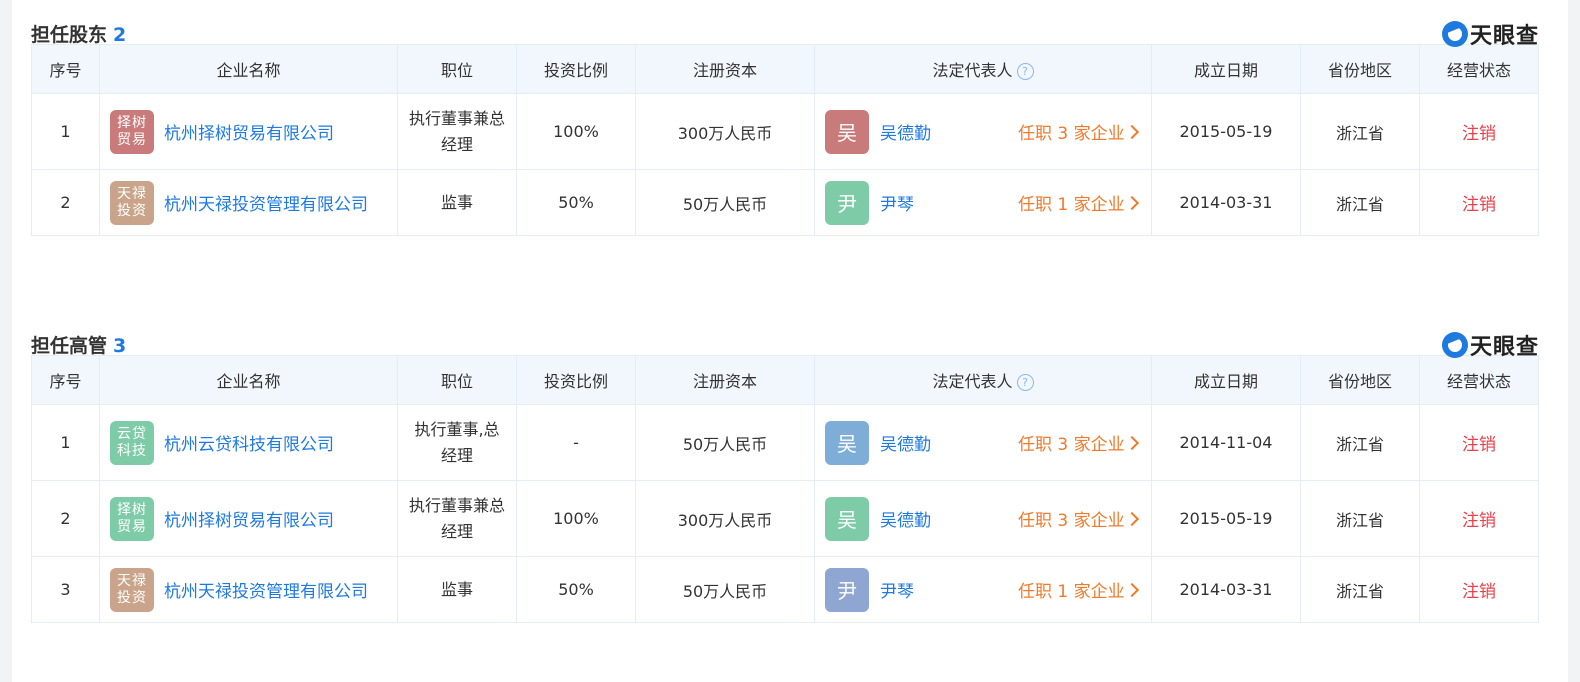 This screenshot has width=1580, height=682. I want to click on column-header-capital: 注册资本, so click(725, 380).